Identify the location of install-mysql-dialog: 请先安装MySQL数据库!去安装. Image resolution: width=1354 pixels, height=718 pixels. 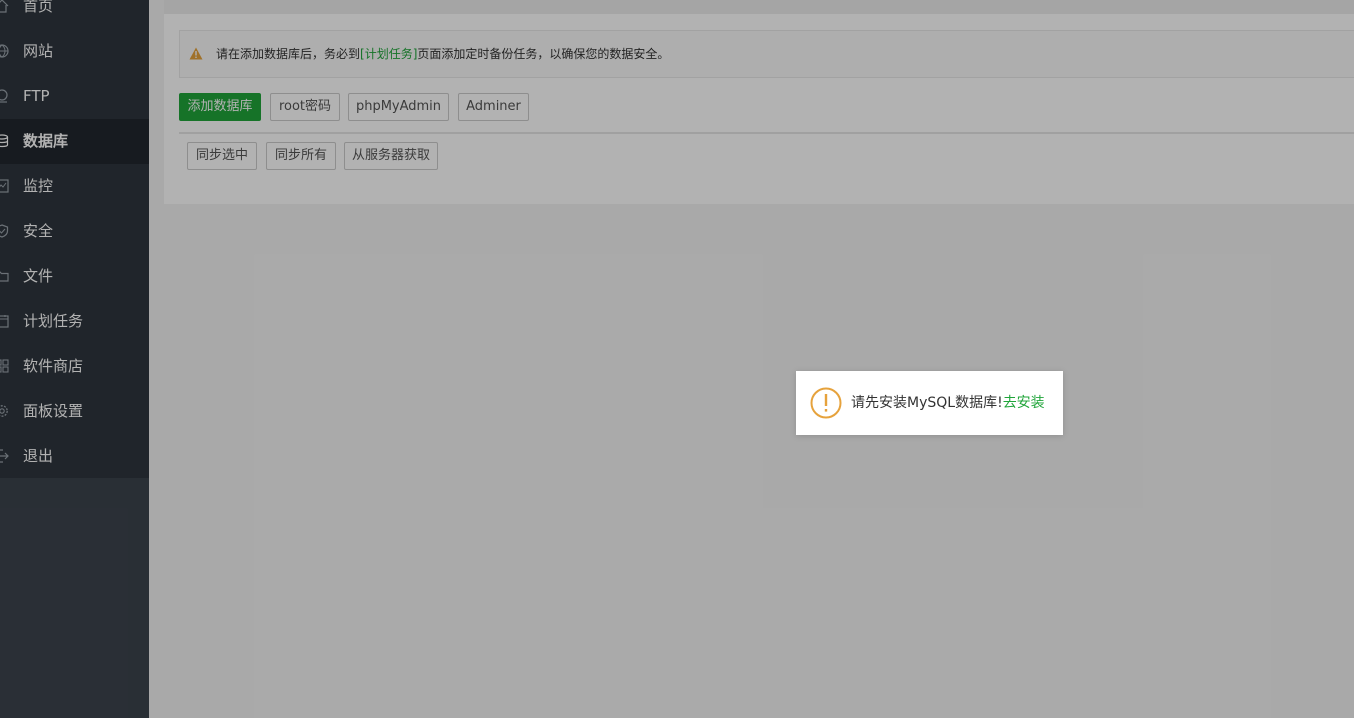
(929, 403).